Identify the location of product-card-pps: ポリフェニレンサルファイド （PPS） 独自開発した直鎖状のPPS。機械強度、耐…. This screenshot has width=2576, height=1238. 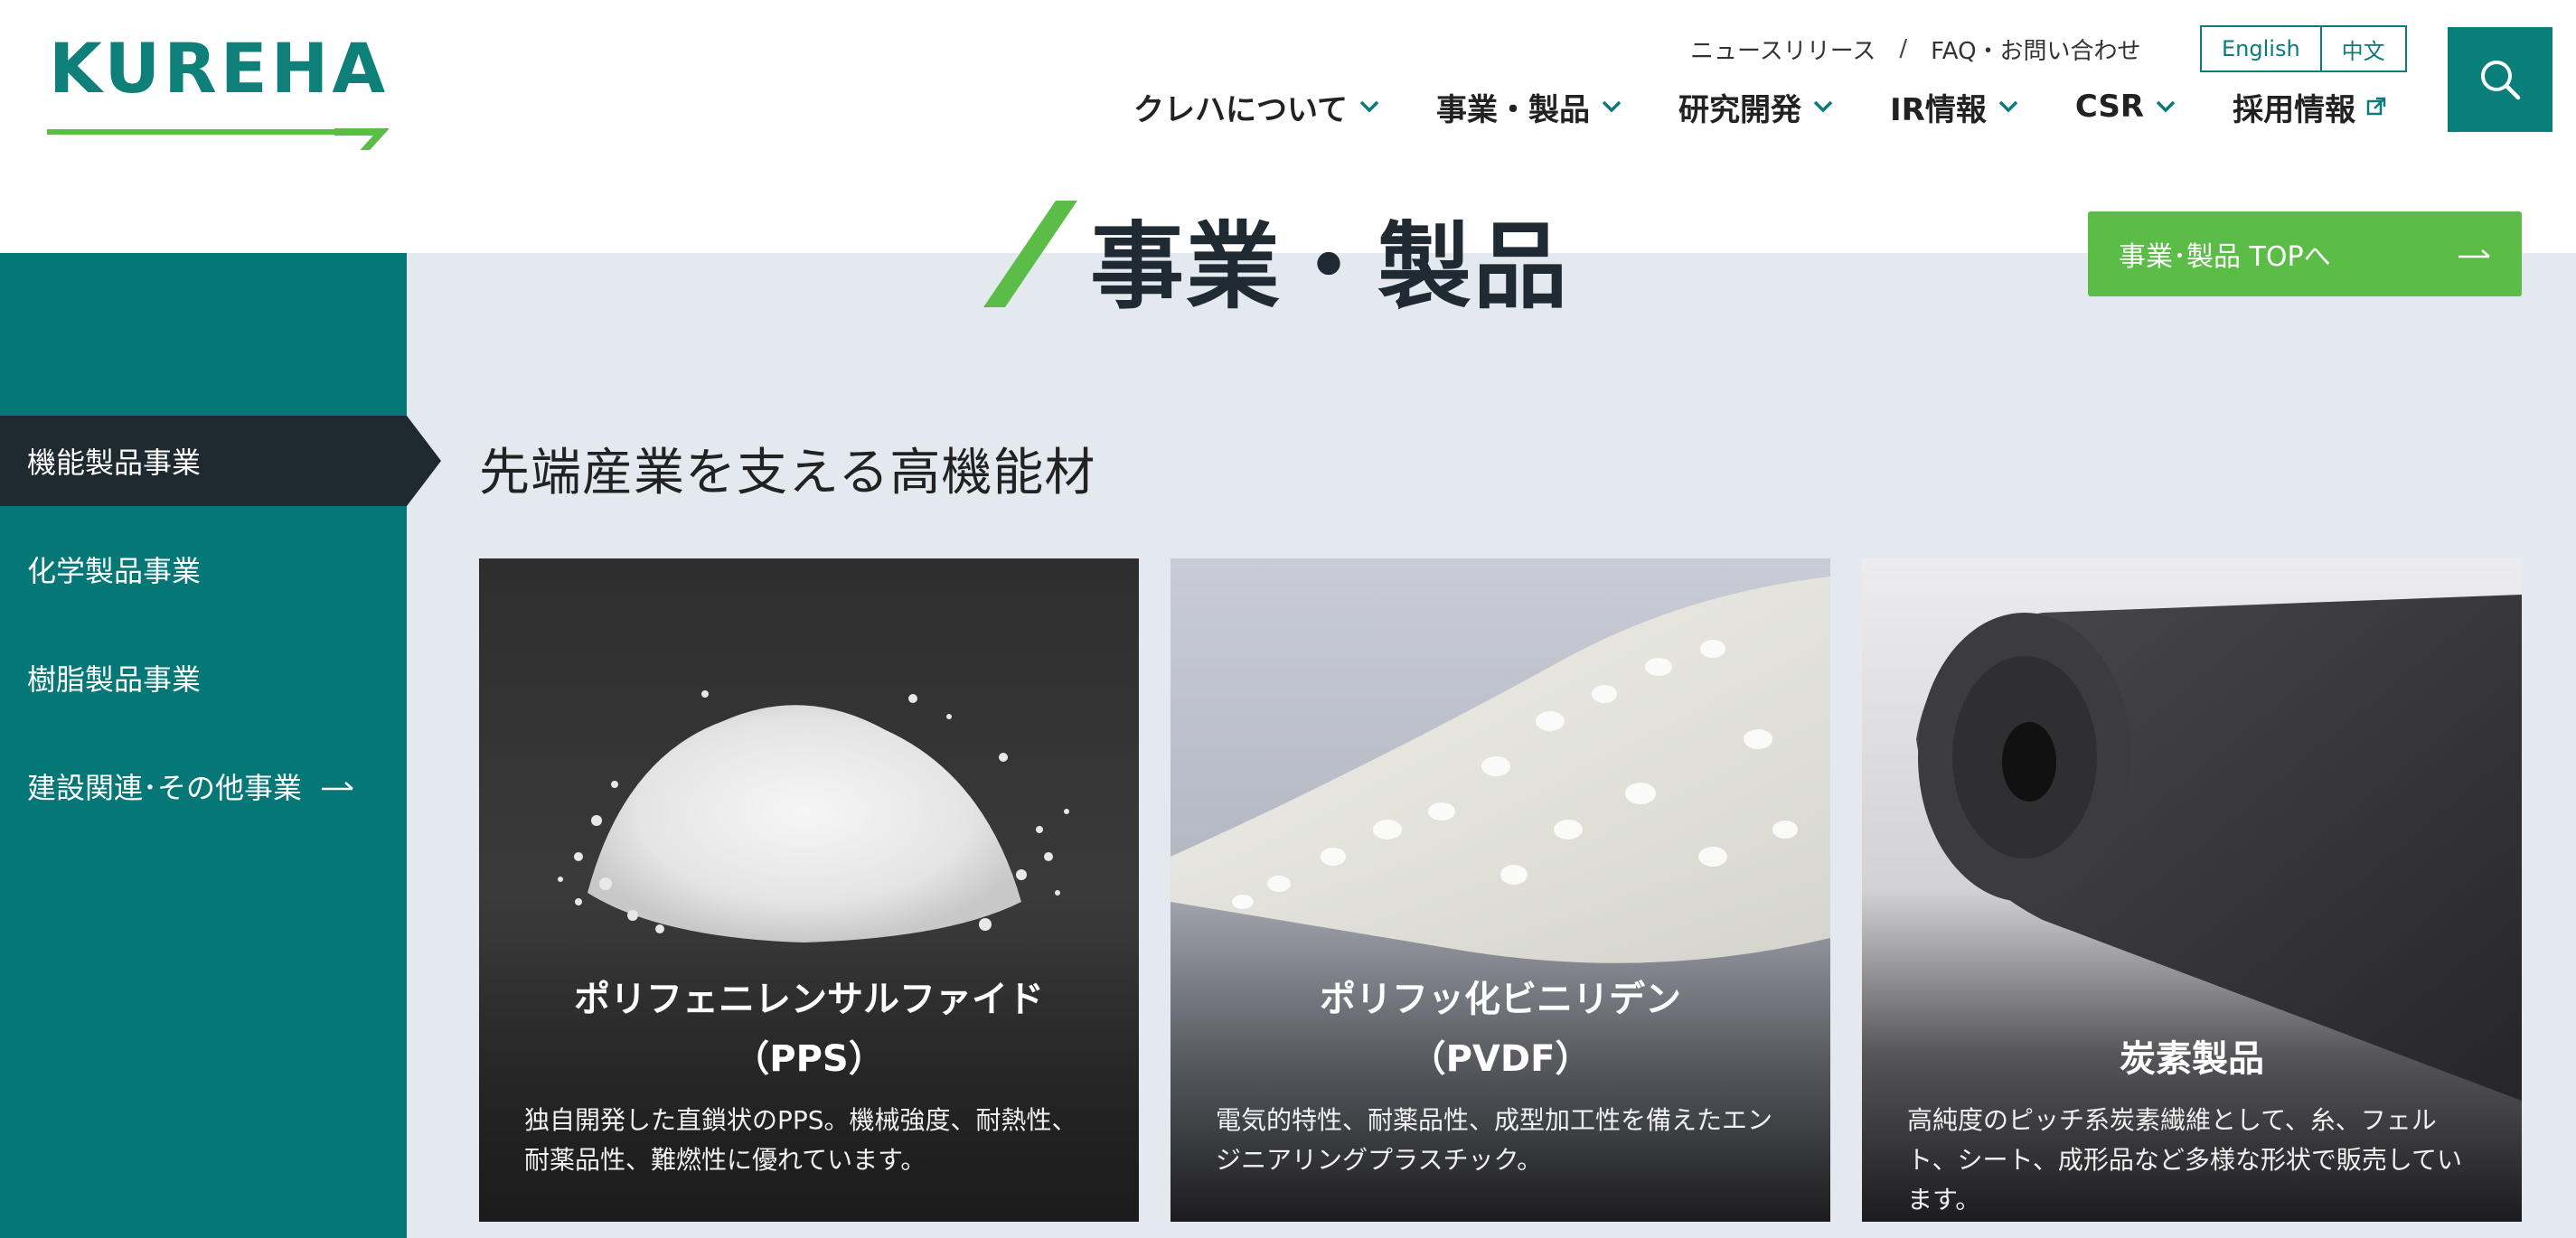
(809, 890).